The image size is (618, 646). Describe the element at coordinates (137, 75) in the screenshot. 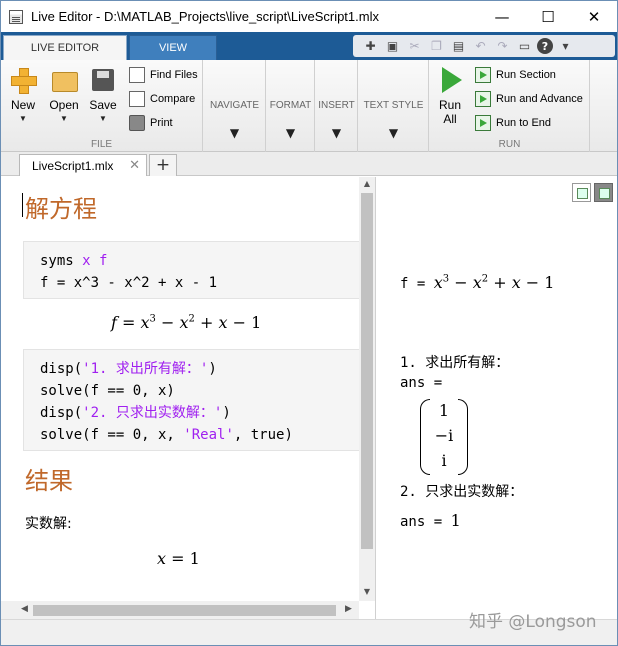

I see `find-files-icon` at that location.